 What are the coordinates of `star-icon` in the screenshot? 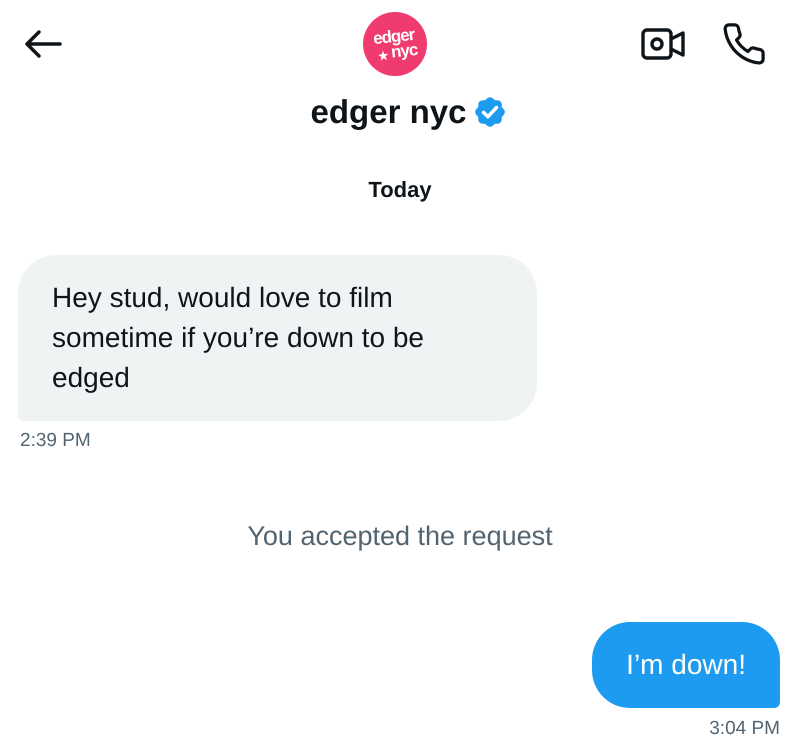 It's located at (383, 56).